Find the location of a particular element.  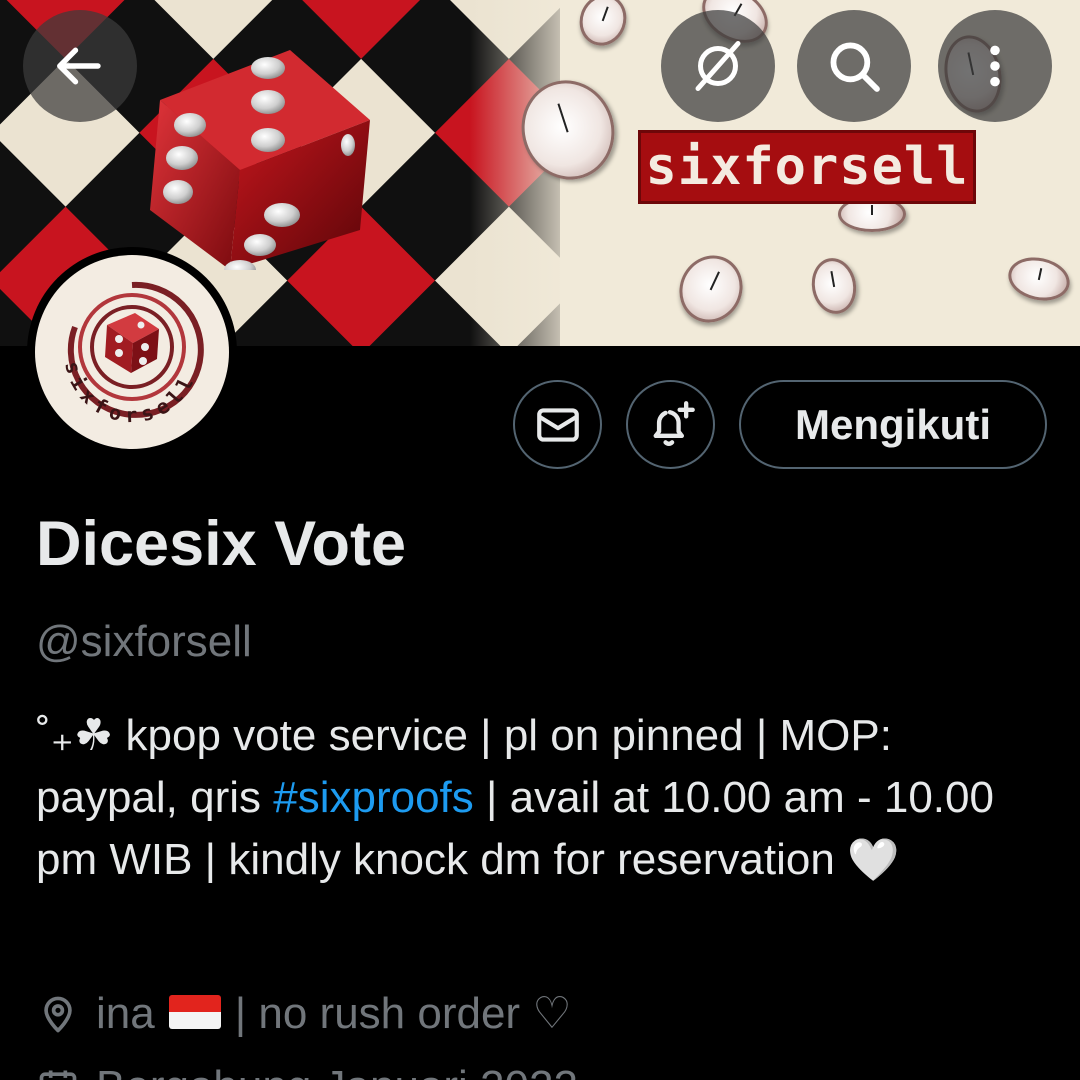

grok-button is located at coordinates (718, 66).